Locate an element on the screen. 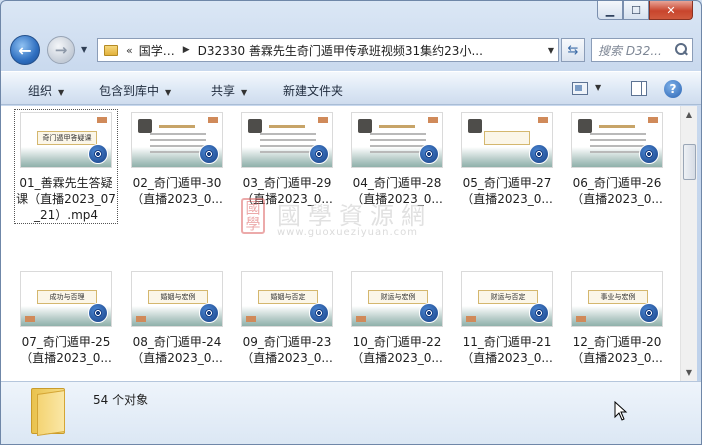 The height and width of the screenshot is (445, 702). video-thumbnail: 成功与否理 is located at coordinates (66, 299).